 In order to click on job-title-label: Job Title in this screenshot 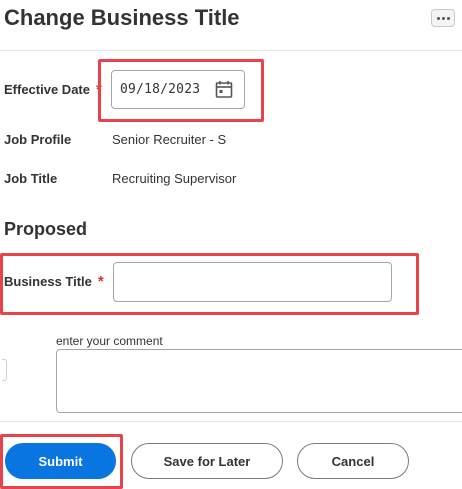, I will do `click(31, 178)`.